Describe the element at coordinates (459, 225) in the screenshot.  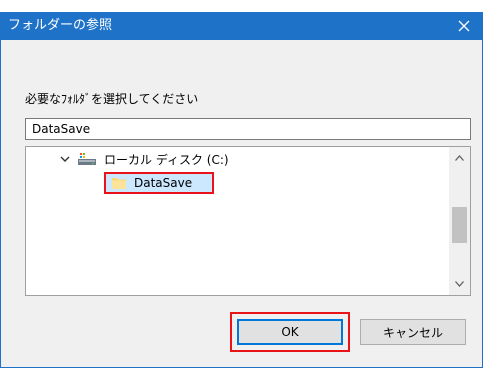
I see `scrollbar-thumb` at that location.